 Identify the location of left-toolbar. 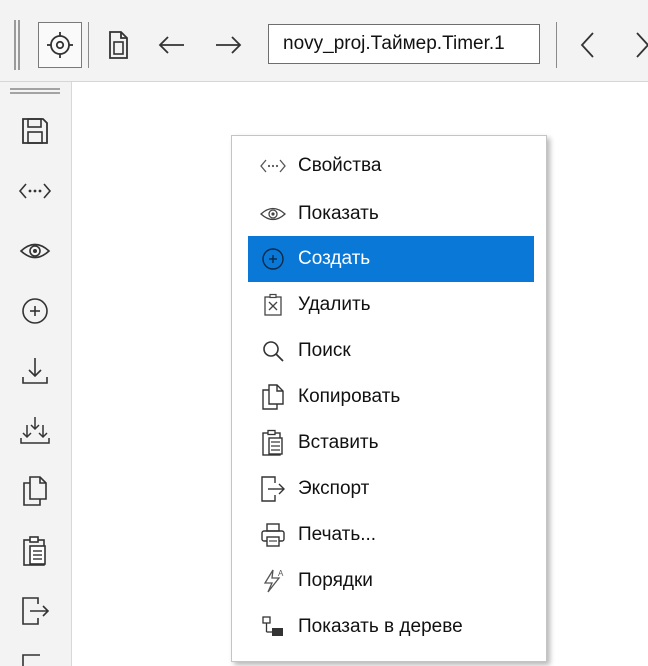
(36, 374).